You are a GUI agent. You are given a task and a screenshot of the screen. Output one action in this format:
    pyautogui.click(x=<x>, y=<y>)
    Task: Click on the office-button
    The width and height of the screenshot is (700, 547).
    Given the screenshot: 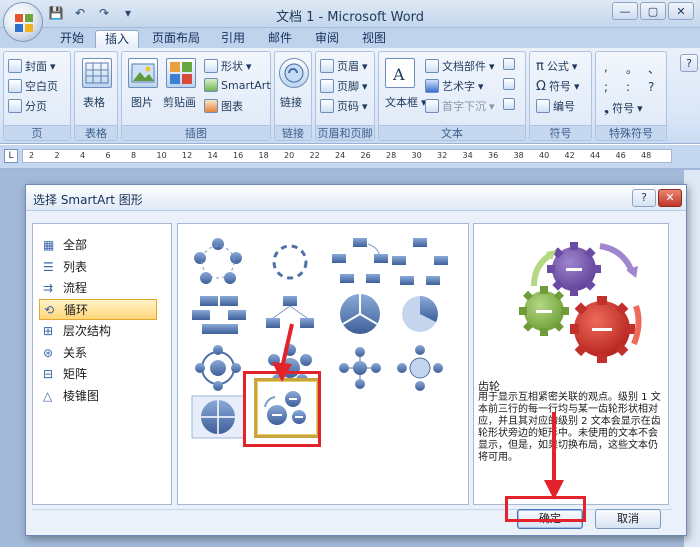 What is the action you would take?
    pyautogui.click(x=23, y=22)
    